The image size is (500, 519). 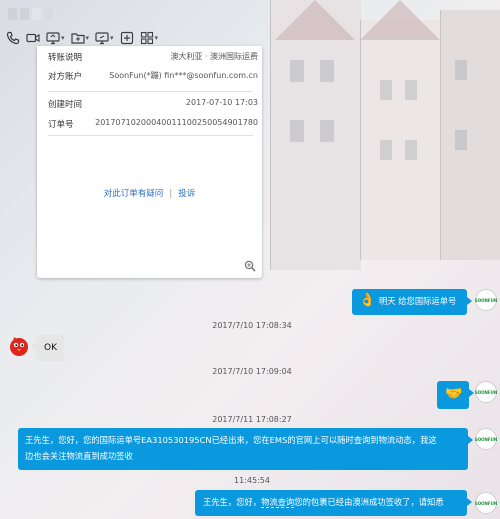 What do you see at coordinates (252, 419) in the screenshot?
I see `message-timestamp: 2017/7/11 17:08:27` at bounding box center [252, 419].